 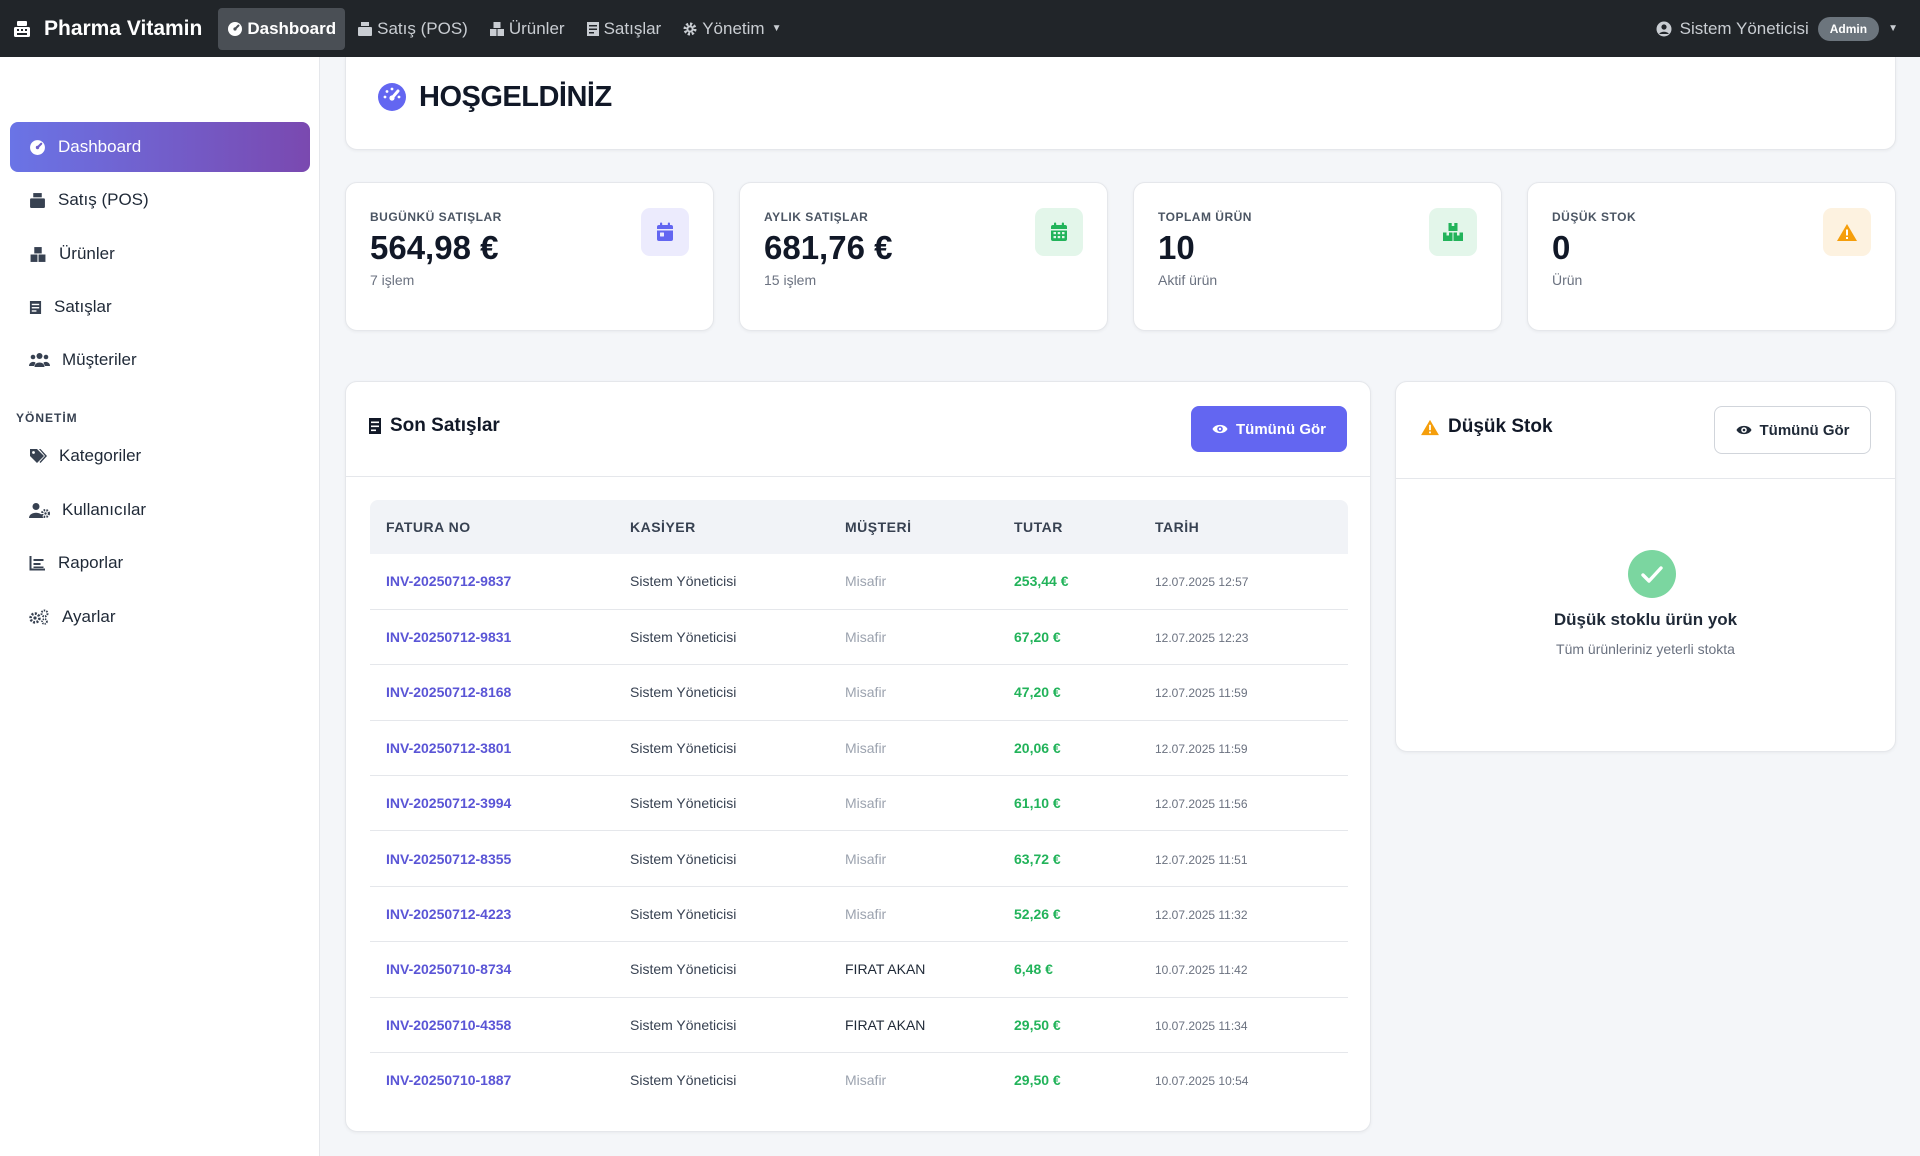 I want to click on column-header-invoice: FATURA NO, so click(x=500, y=527).